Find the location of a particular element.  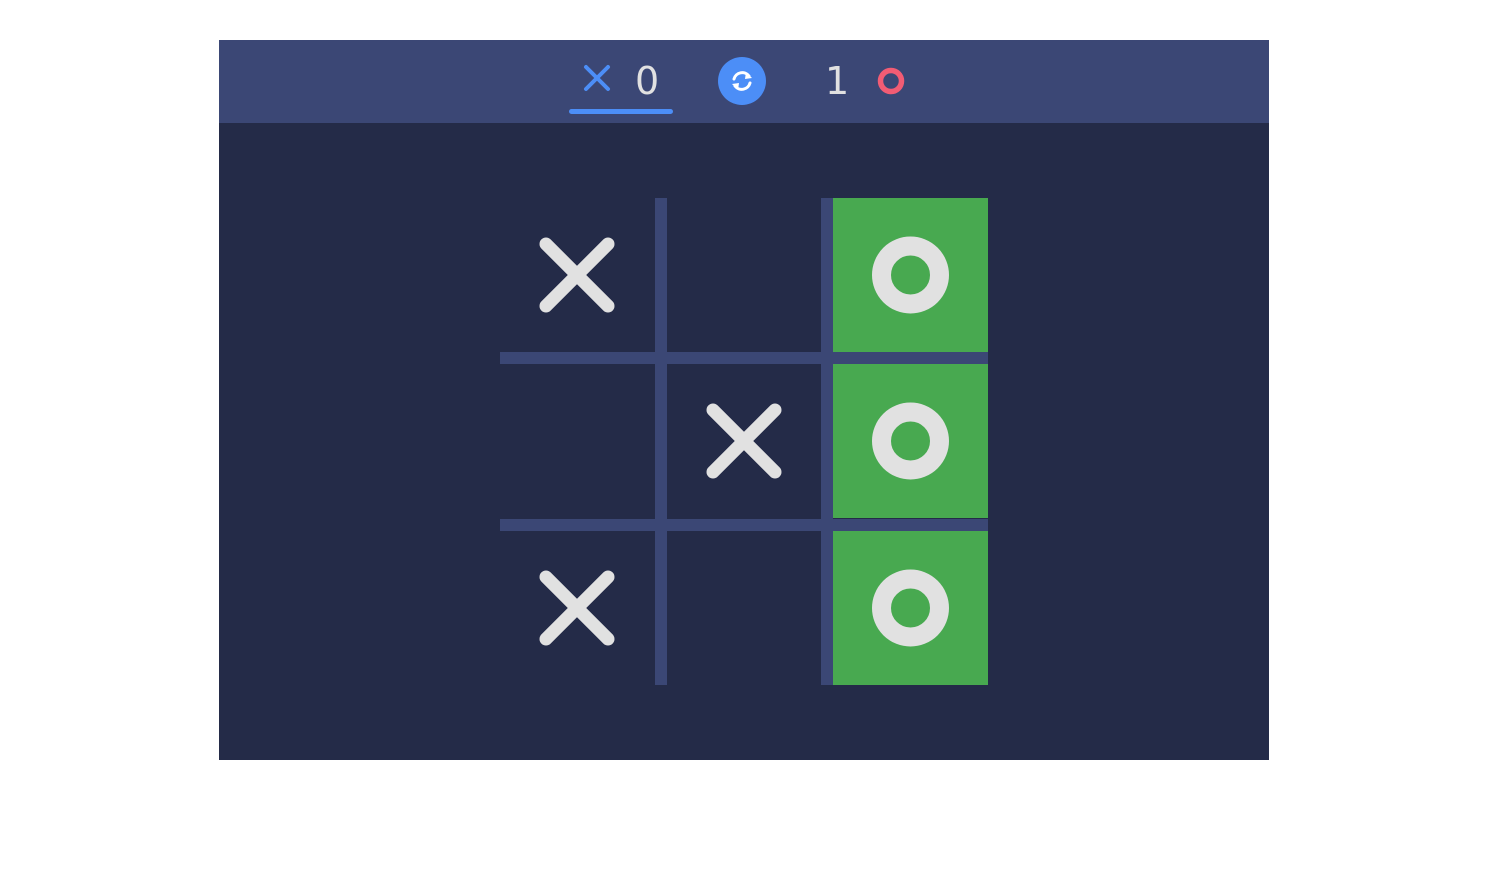

board-cell-r3-c3 is located at coordinates (910, 608).